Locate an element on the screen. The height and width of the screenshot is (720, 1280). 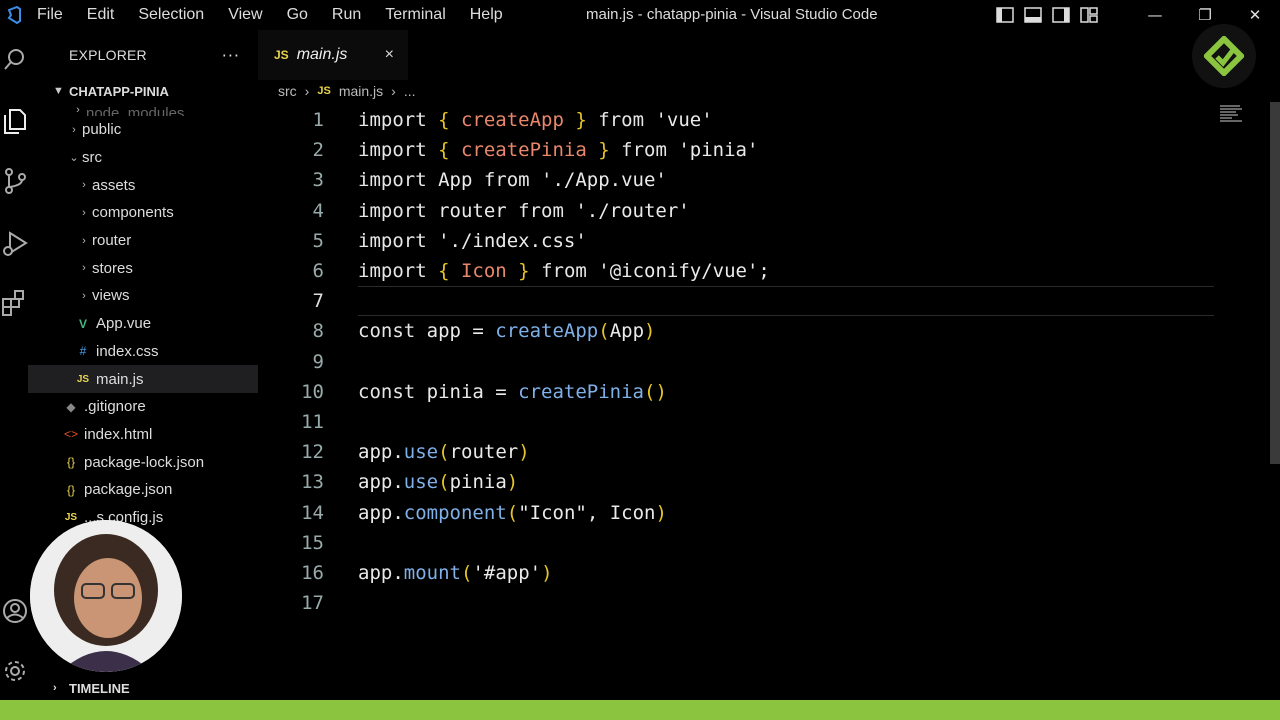
menu-file: File is located at coordinates (51, 15).